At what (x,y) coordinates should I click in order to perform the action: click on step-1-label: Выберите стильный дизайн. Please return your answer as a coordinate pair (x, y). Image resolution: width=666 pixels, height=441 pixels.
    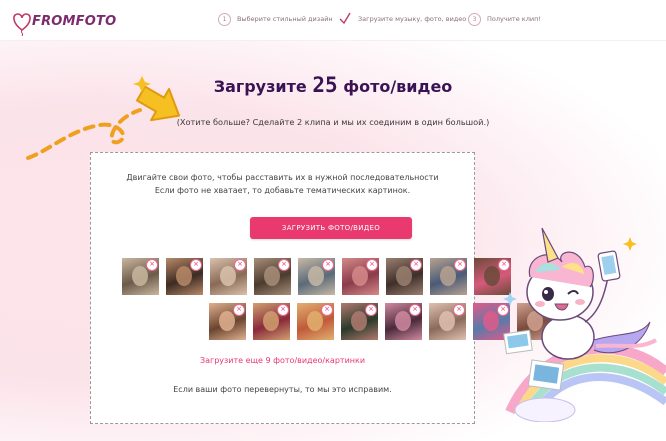
    Looking at the image, I should click on (285, 19).